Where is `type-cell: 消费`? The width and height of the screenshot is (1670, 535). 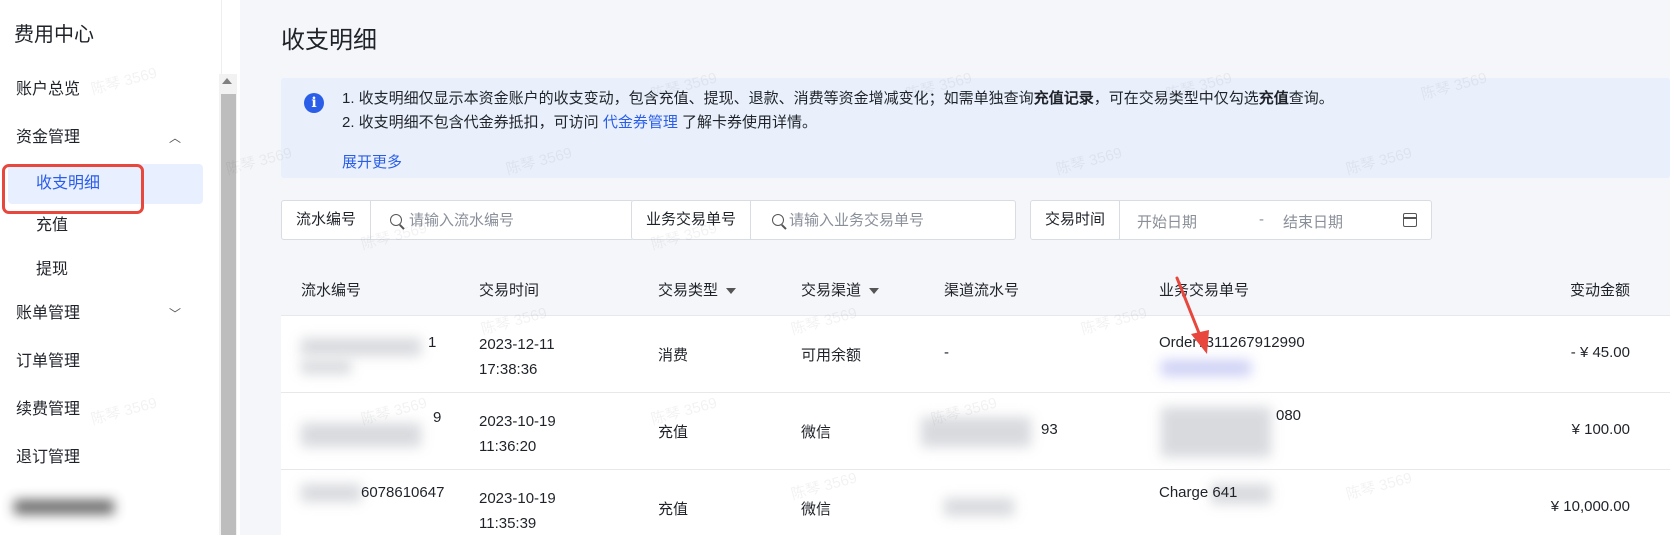
type-cell: 消费 is located at coordinates (673, 355).